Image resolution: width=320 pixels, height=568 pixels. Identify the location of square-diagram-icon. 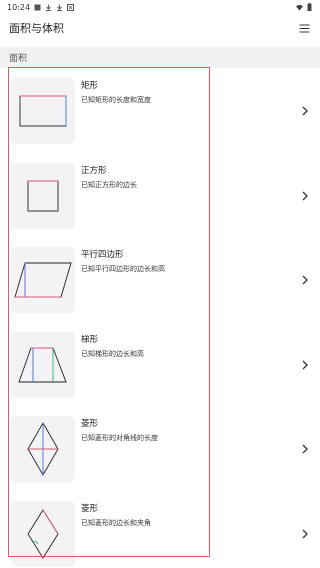
(43, 195).